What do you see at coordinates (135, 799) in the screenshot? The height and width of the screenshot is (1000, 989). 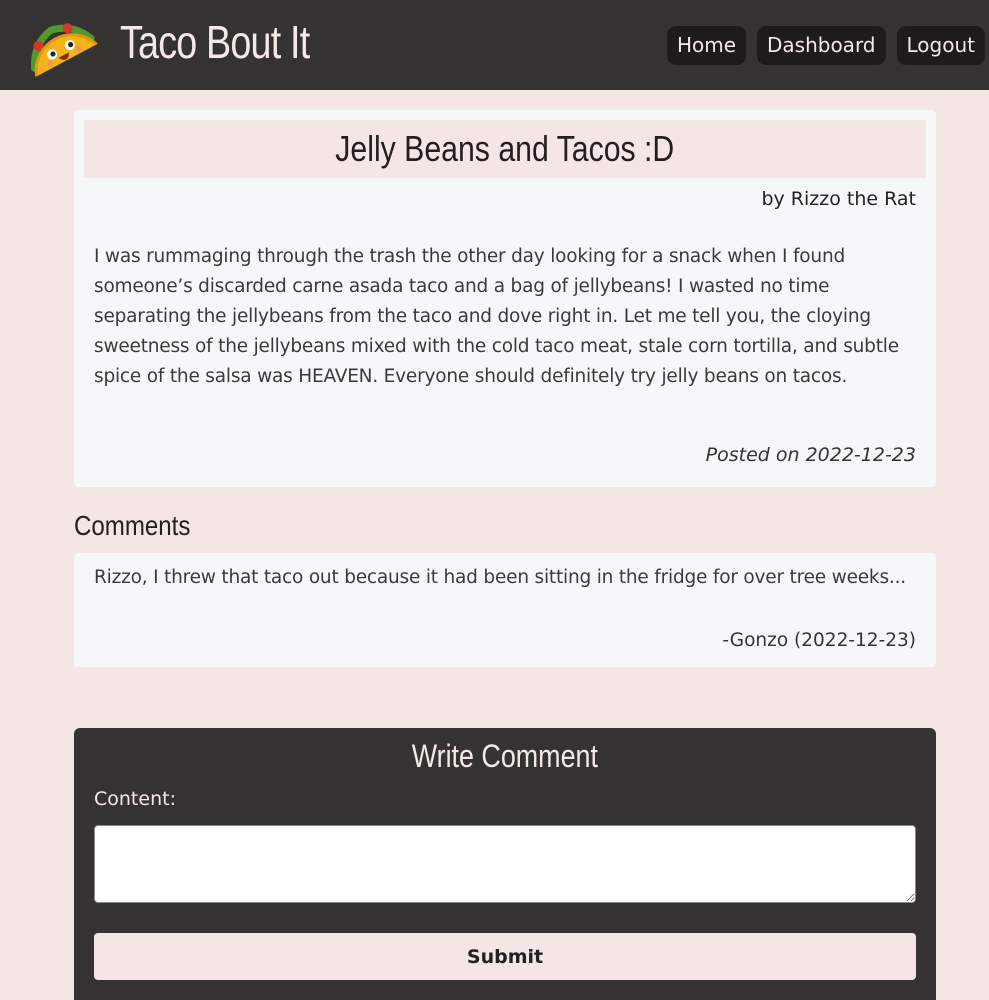 I see `content-label: Content:` at bounding box center [135, 799].